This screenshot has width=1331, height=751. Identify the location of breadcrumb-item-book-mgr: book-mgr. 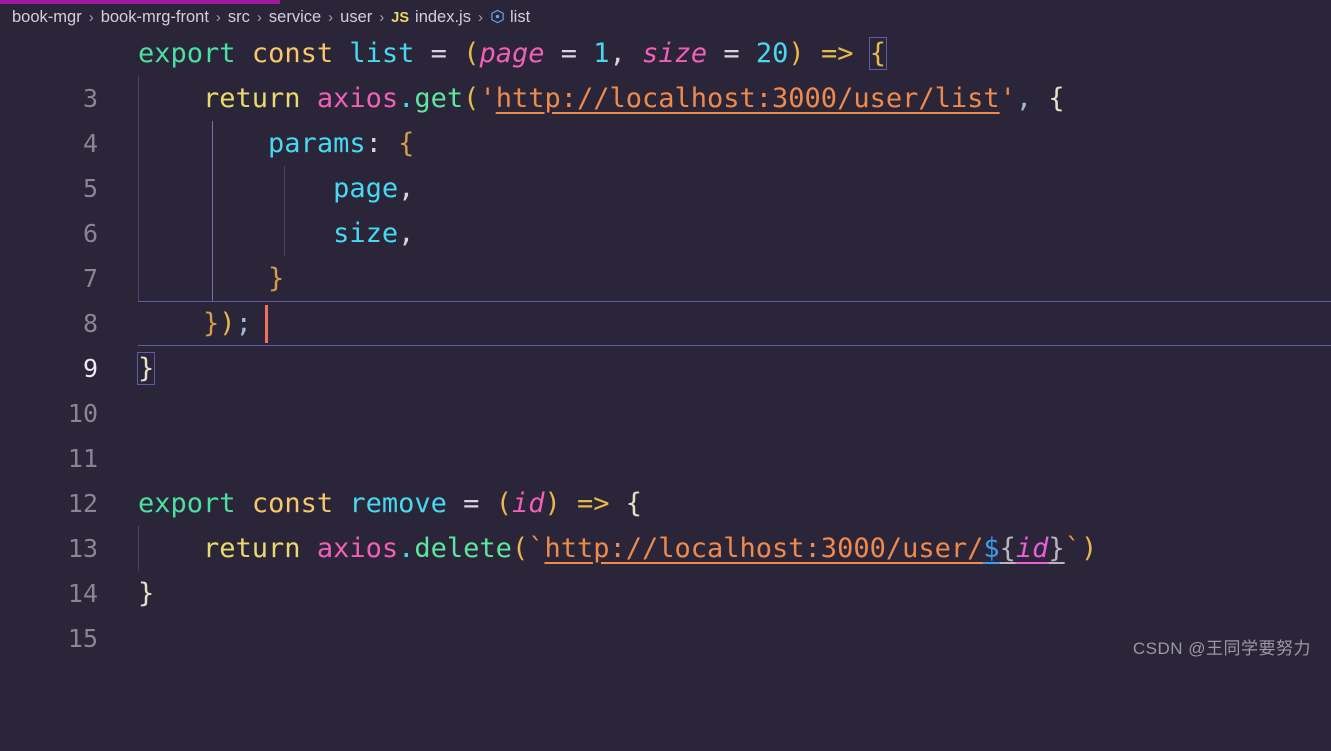
(47, 17).